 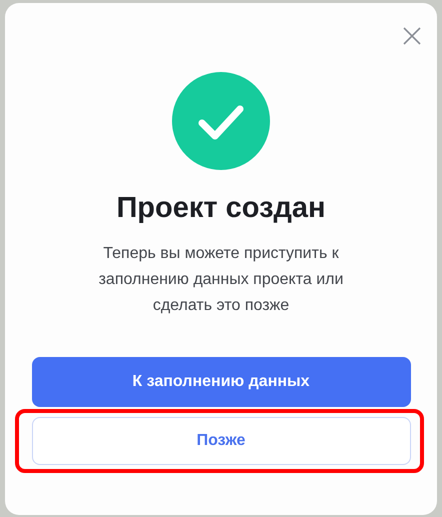 I want to click on later-button: Позже, so click(x=221, y=441).